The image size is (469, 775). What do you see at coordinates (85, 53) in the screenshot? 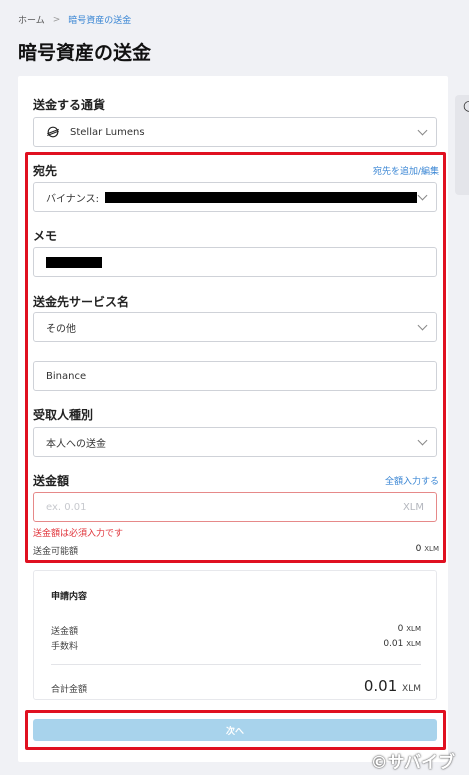
I see `page-title: 暗号資産の送金` at bounding box center [85, 53].